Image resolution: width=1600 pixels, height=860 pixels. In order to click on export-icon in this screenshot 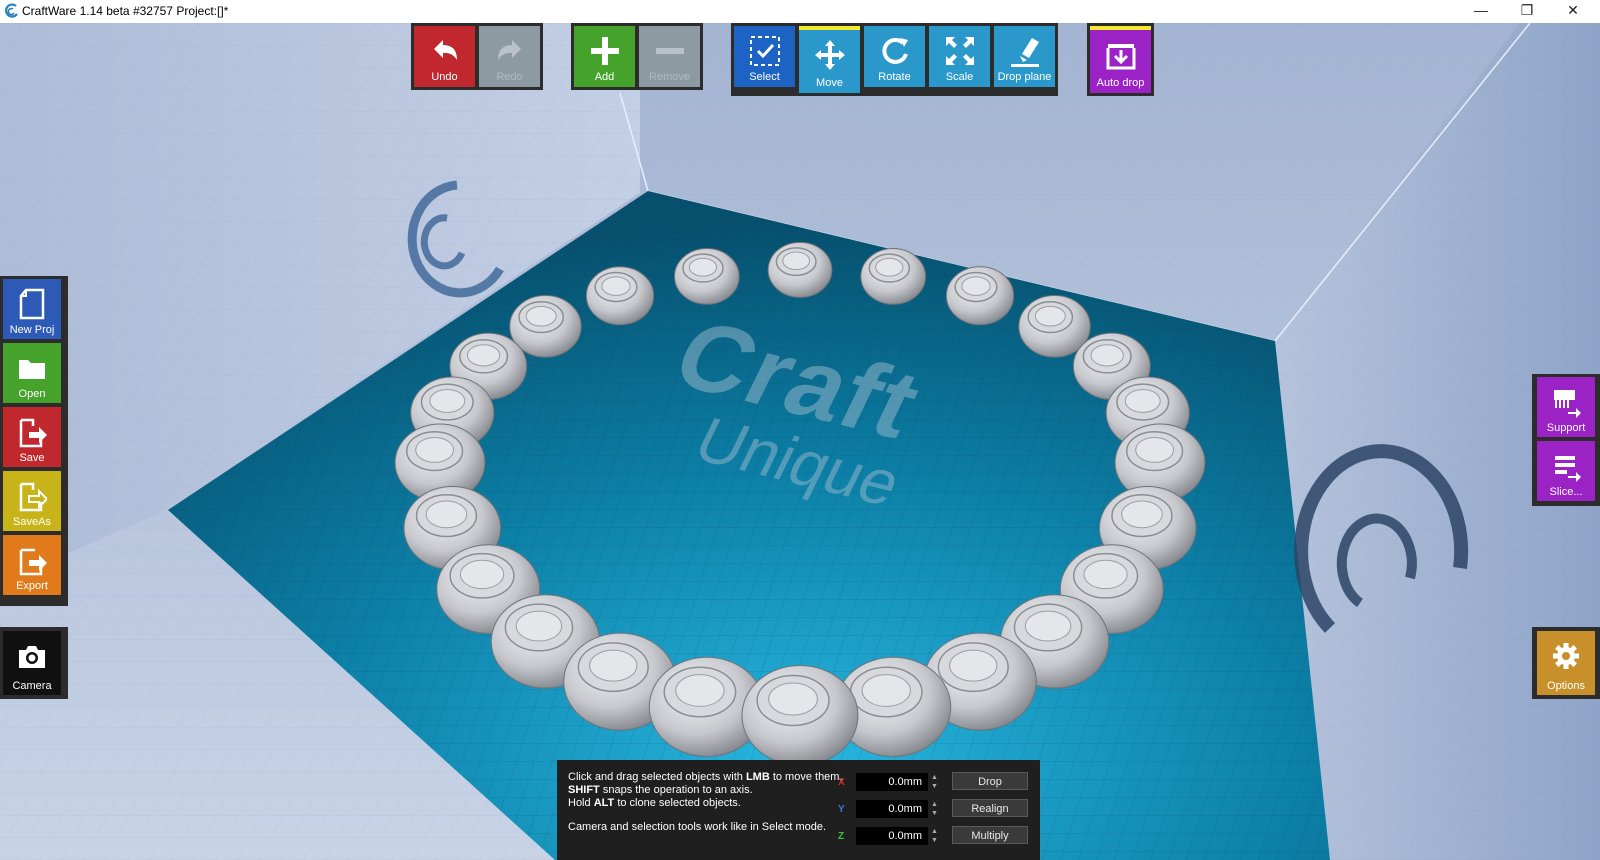, I will do `click(33, 562)`.